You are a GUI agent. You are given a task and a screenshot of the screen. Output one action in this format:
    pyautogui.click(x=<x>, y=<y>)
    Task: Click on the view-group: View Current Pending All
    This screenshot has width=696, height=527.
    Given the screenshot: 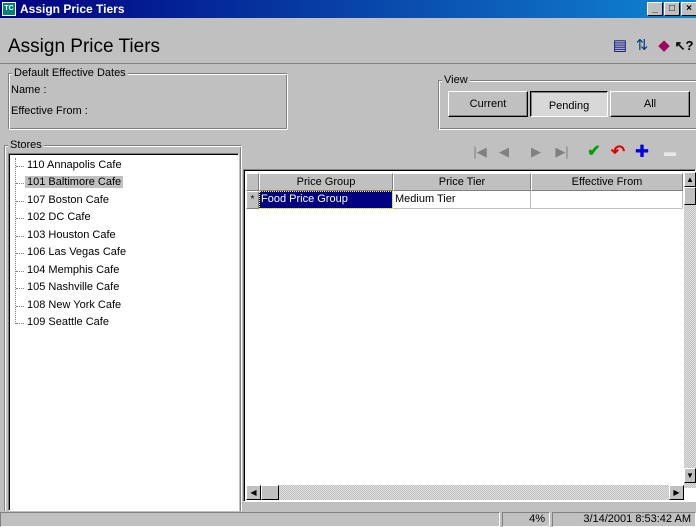 What is the action you would take?
    pyautogui.click(x=567, y=102)
    